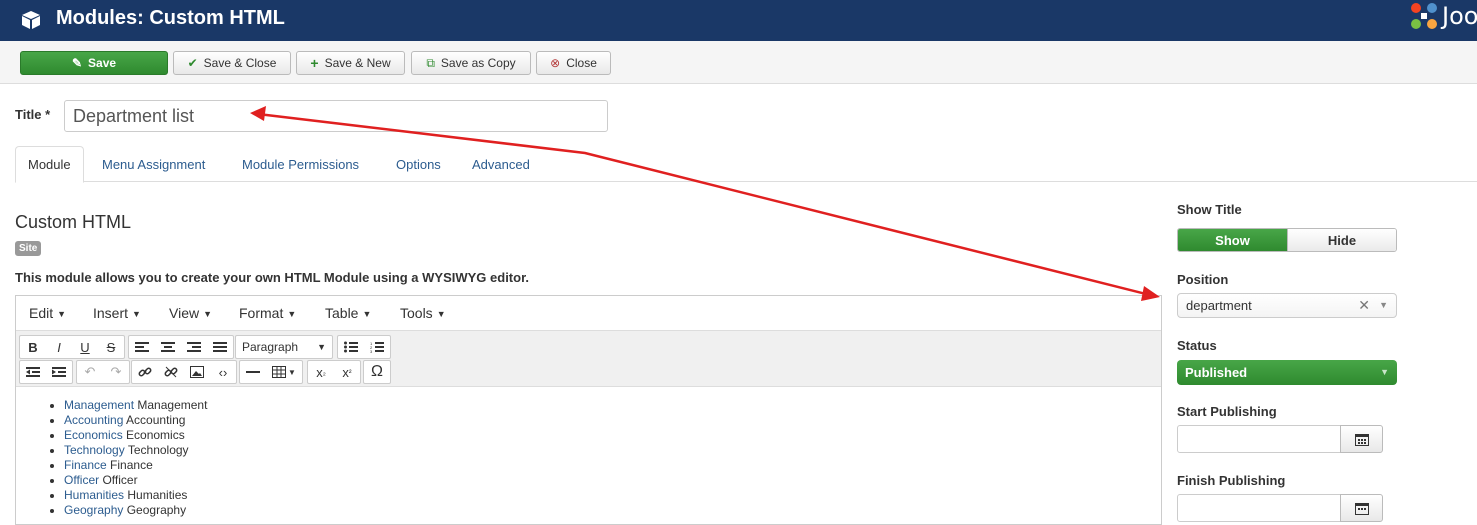  What do you see at coordinates (573, 63) in the screenshot?
I see `close-button: ⊗ Close` at bounding box center [573, 63].